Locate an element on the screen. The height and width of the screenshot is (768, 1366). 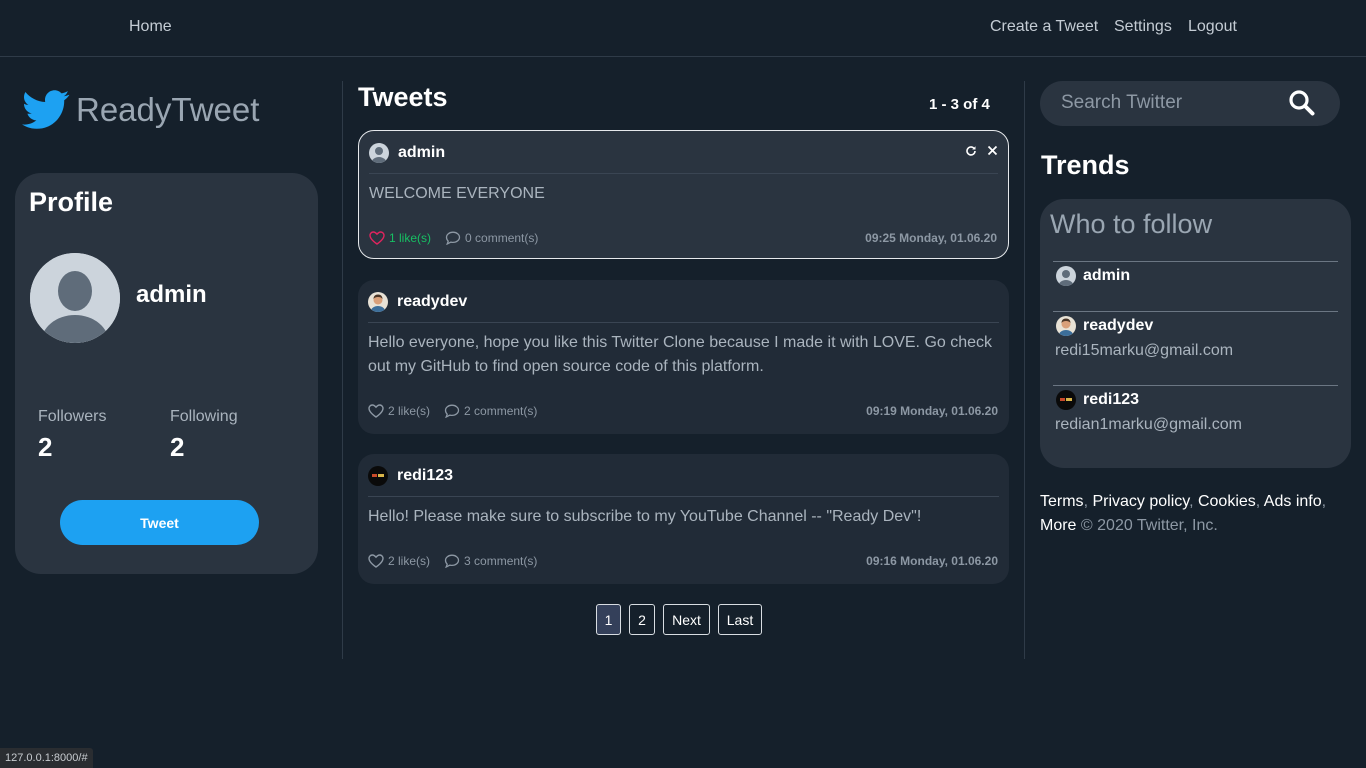
comment-count: 2 comment(s) is located at coordinates (501, 411).